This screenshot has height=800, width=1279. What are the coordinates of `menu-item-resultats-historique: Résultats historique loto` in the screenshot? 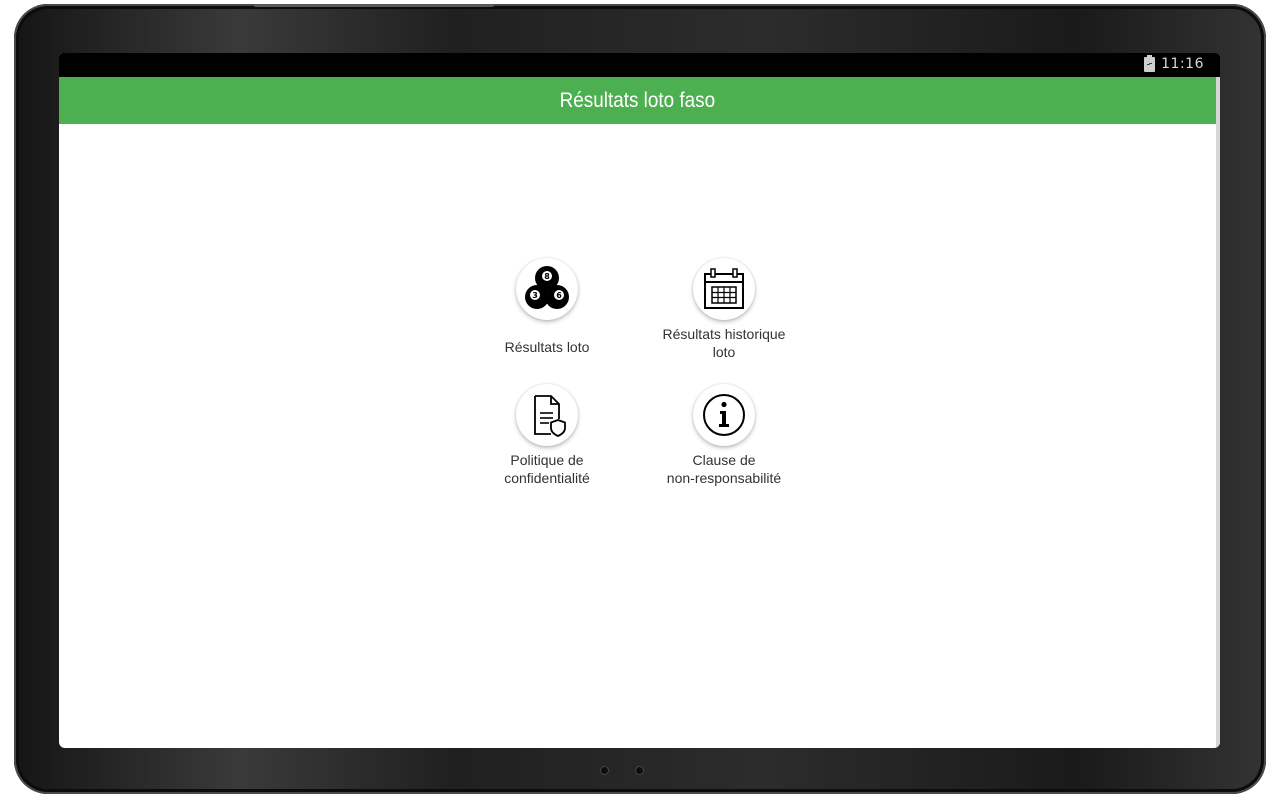 It's located at (724, 309).